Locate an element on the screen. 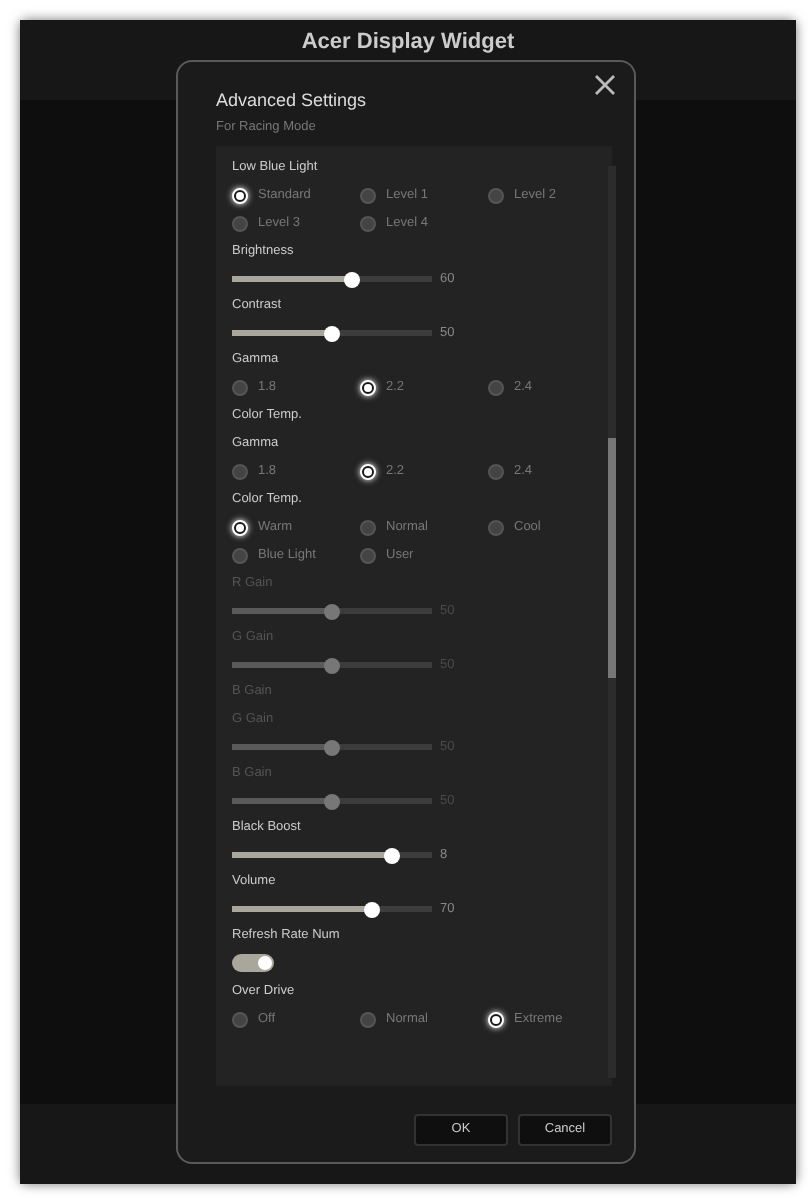 Image resolution: width=808 pixels, height=1200 pixels. close-icon is located at coordinates (605, 85).